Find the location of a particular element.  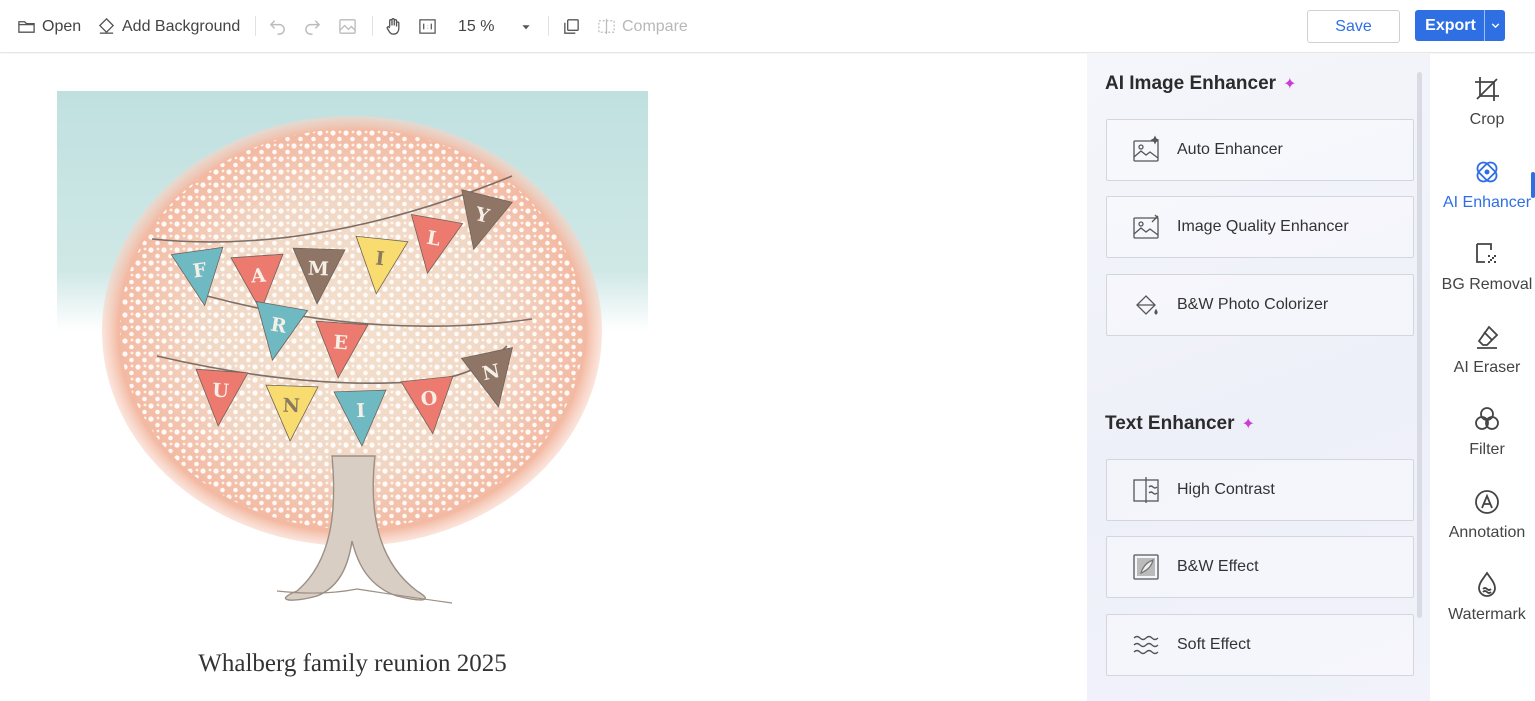

filter-icon is located at coordinates (1487, 418).